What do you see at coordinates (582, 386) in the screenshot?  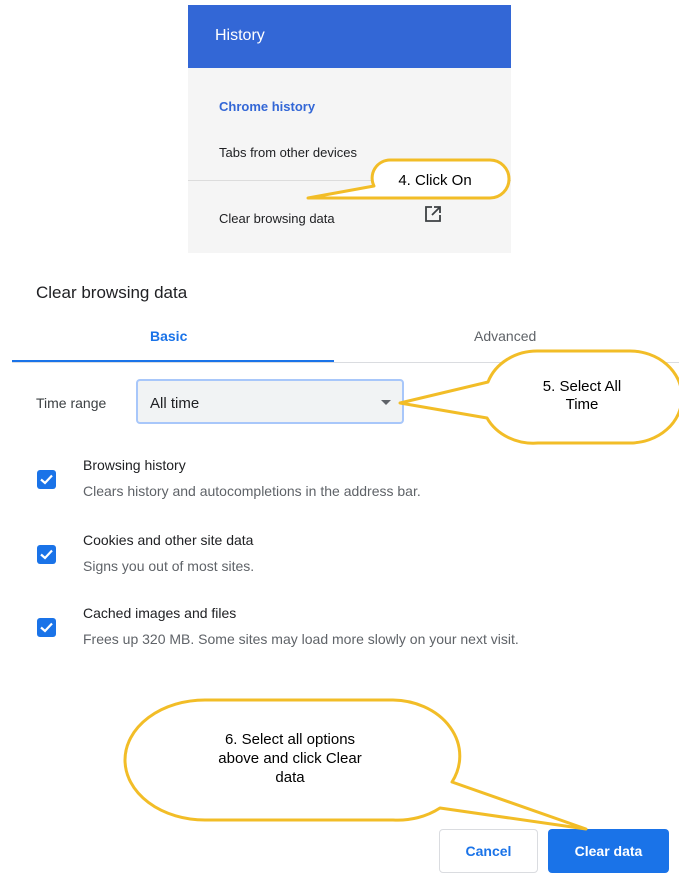 I see `callout-5-line-1: 5. Select All` at bounding box center [582, 386].